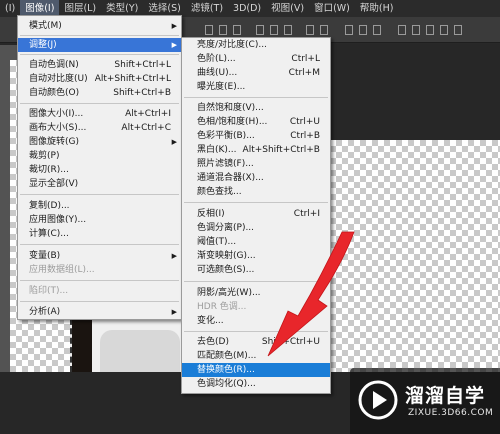 The width and height of the screenshot is (500, 434). I want to click on menu-item-desaturate: 去色(D) Shift+Ctrl+U, so click(256, 342).